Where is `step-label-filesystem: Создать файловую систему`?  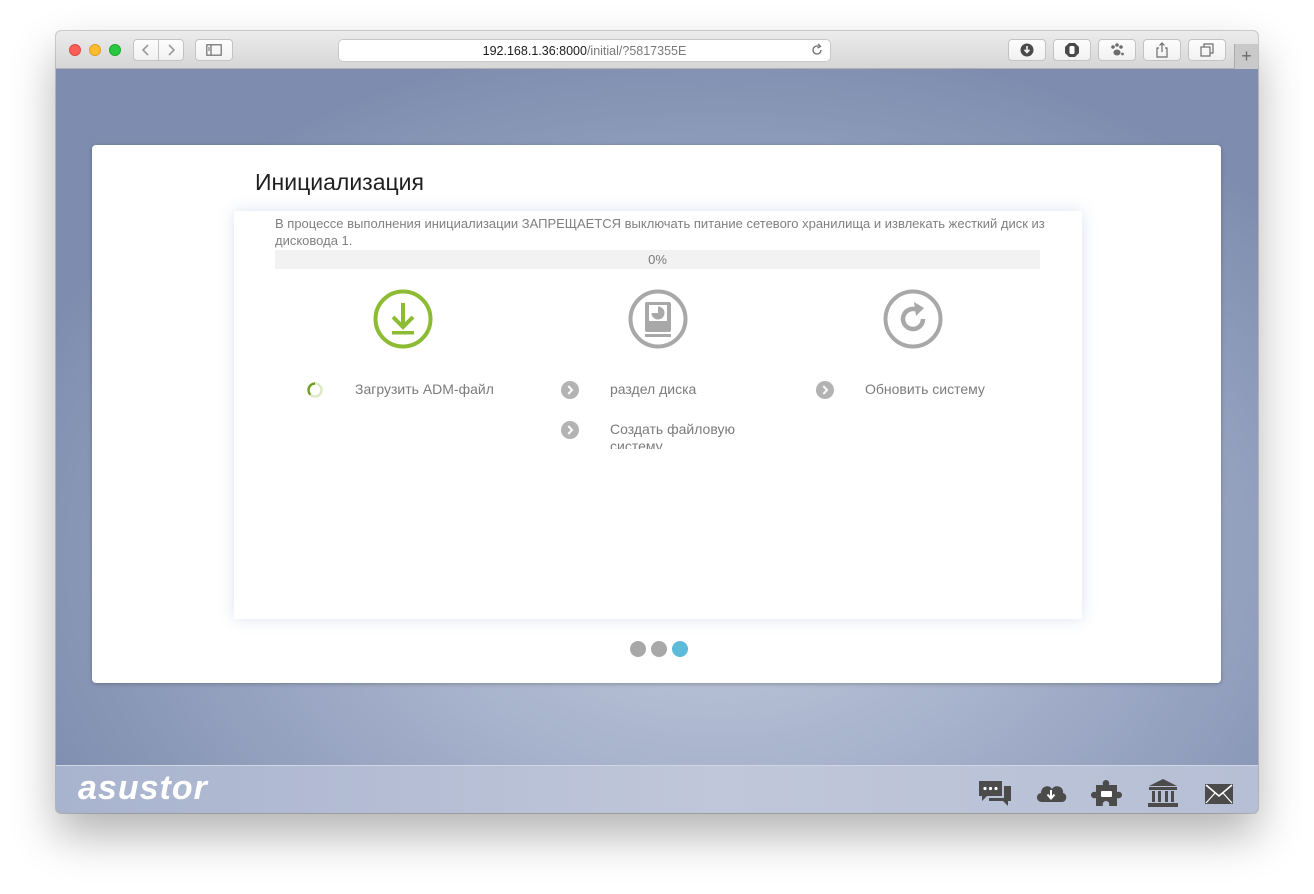
step-label-filesystem: Создать файловую систему is located at coordinates (672, 435).